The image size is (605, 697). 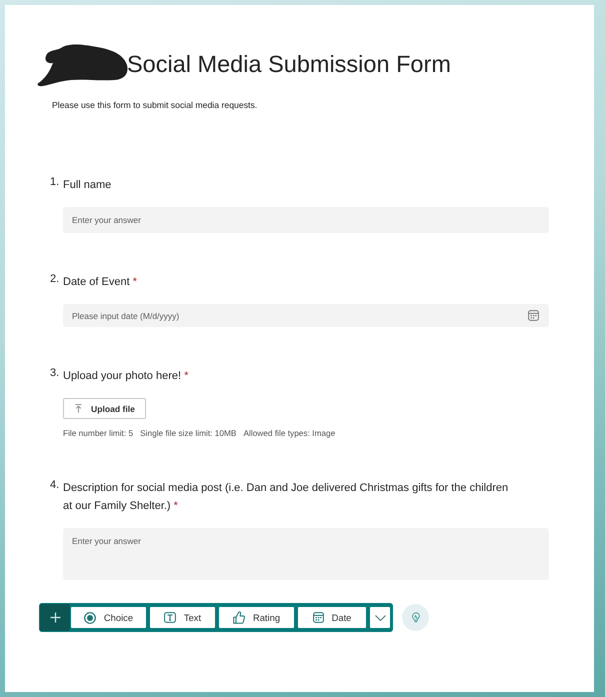 What do you see at coordinates (90, 618) in the screenshot?
I see `radio-icon` at bounding box center [90, 618].